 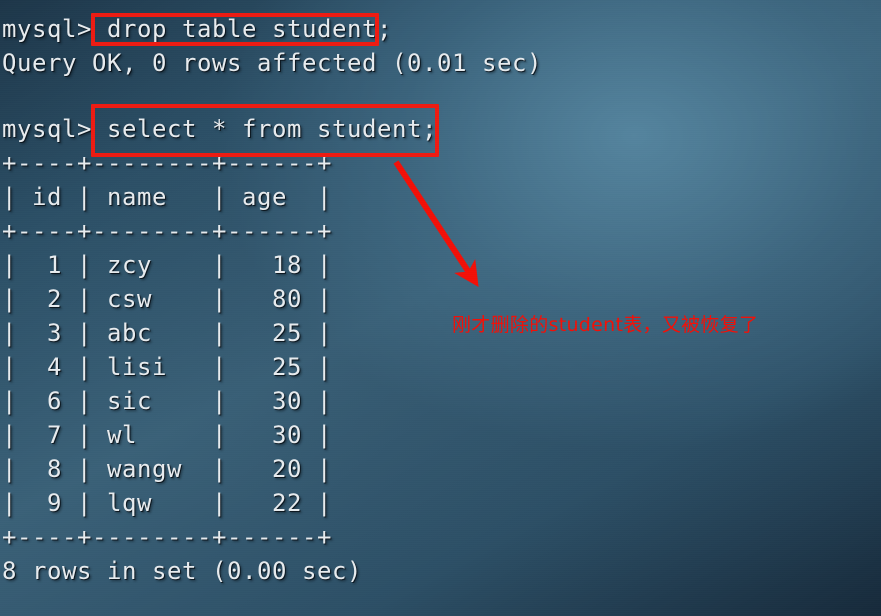 What do you see at coordinates (167, 469) in the screenshot?
I see `terminal-line-row-7: | 8 | wangw | 20 |` at bounding box center [167, 469].